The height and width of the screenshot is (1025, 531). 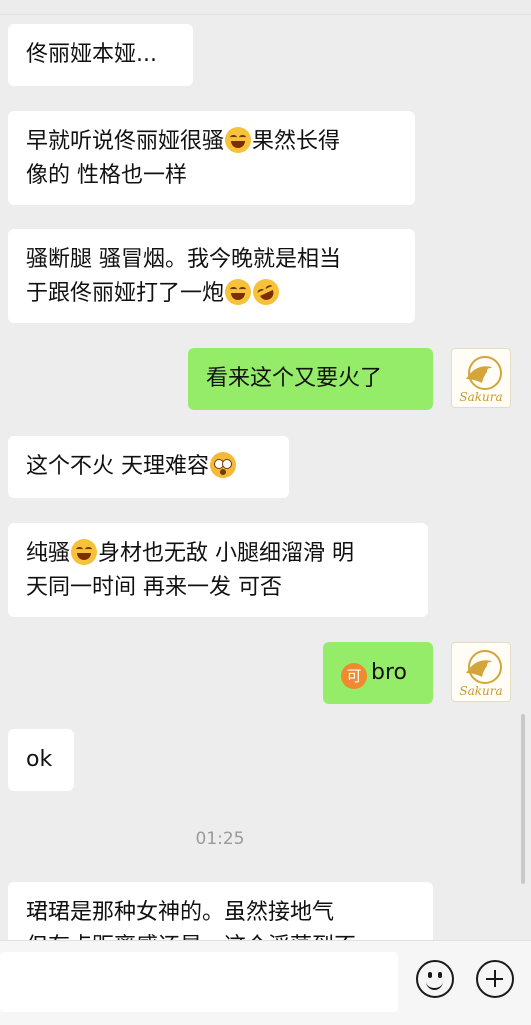 I want to click on rolling-laughing-emoji-icon, so click(x=266, y=292).